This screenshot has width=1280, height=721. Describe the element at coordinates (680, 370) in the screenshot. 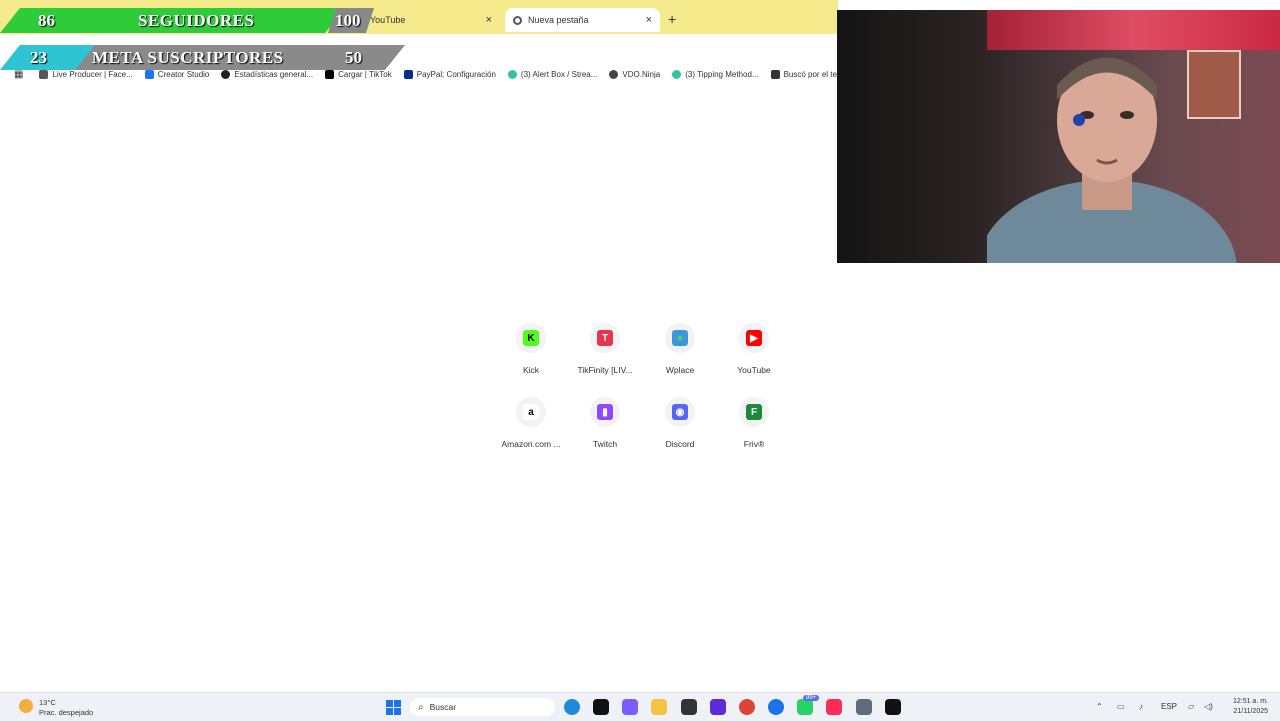

I see `shortcut-label: Wplace` at that location.